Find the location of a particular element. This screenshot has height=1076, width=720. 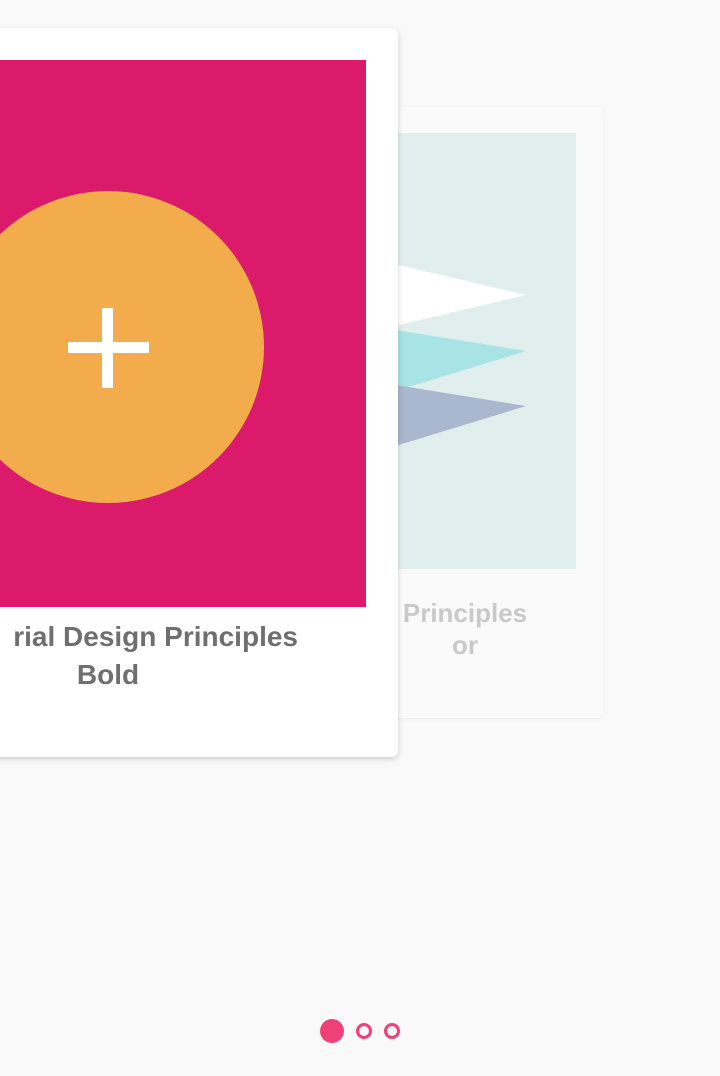

card-title-line-2: Bold is located at coordinates (108, 674).